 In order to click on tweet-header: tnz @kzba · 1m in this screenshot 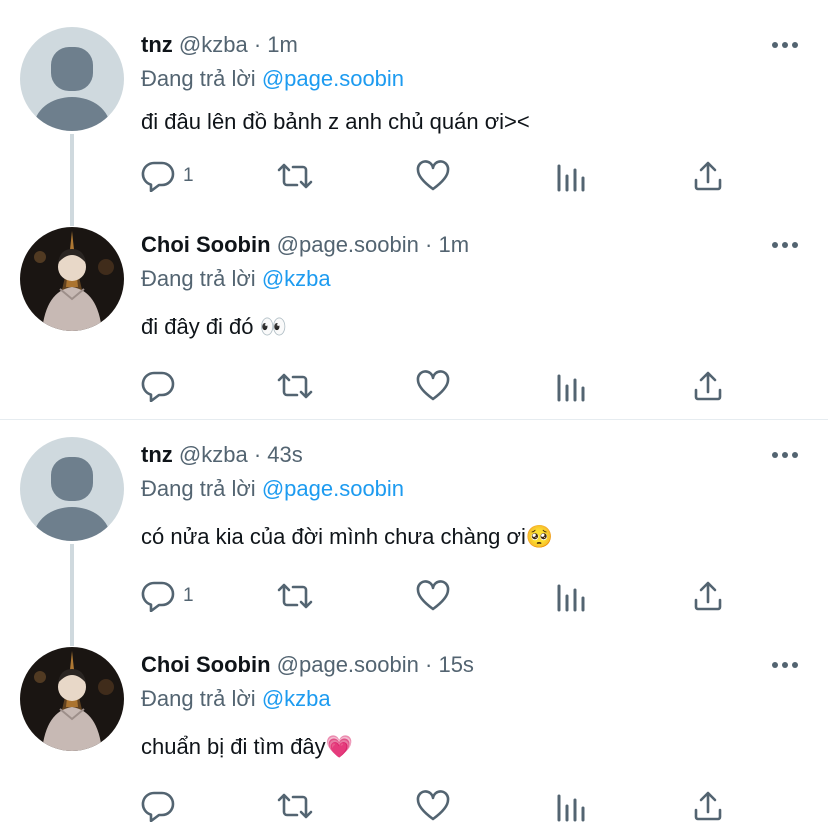, I will do `click(219, 45)`.